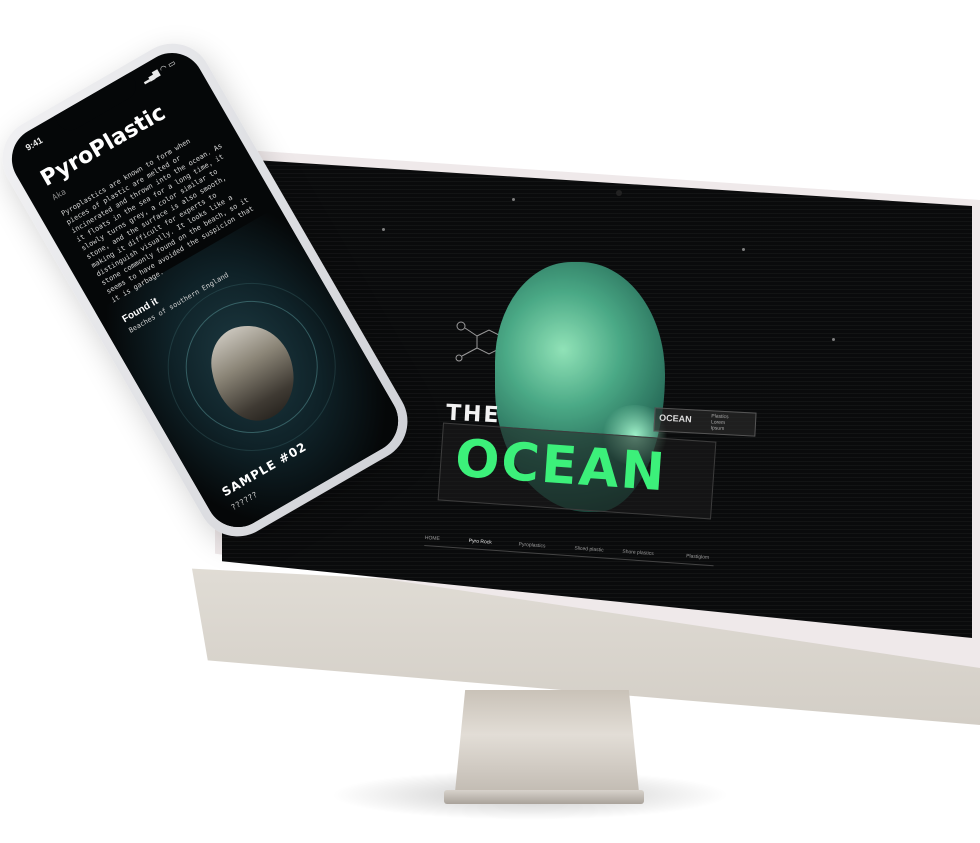 This screenshot has width=980, height=843. I want to click on nav-item-home: HOME, so click(432, 538).